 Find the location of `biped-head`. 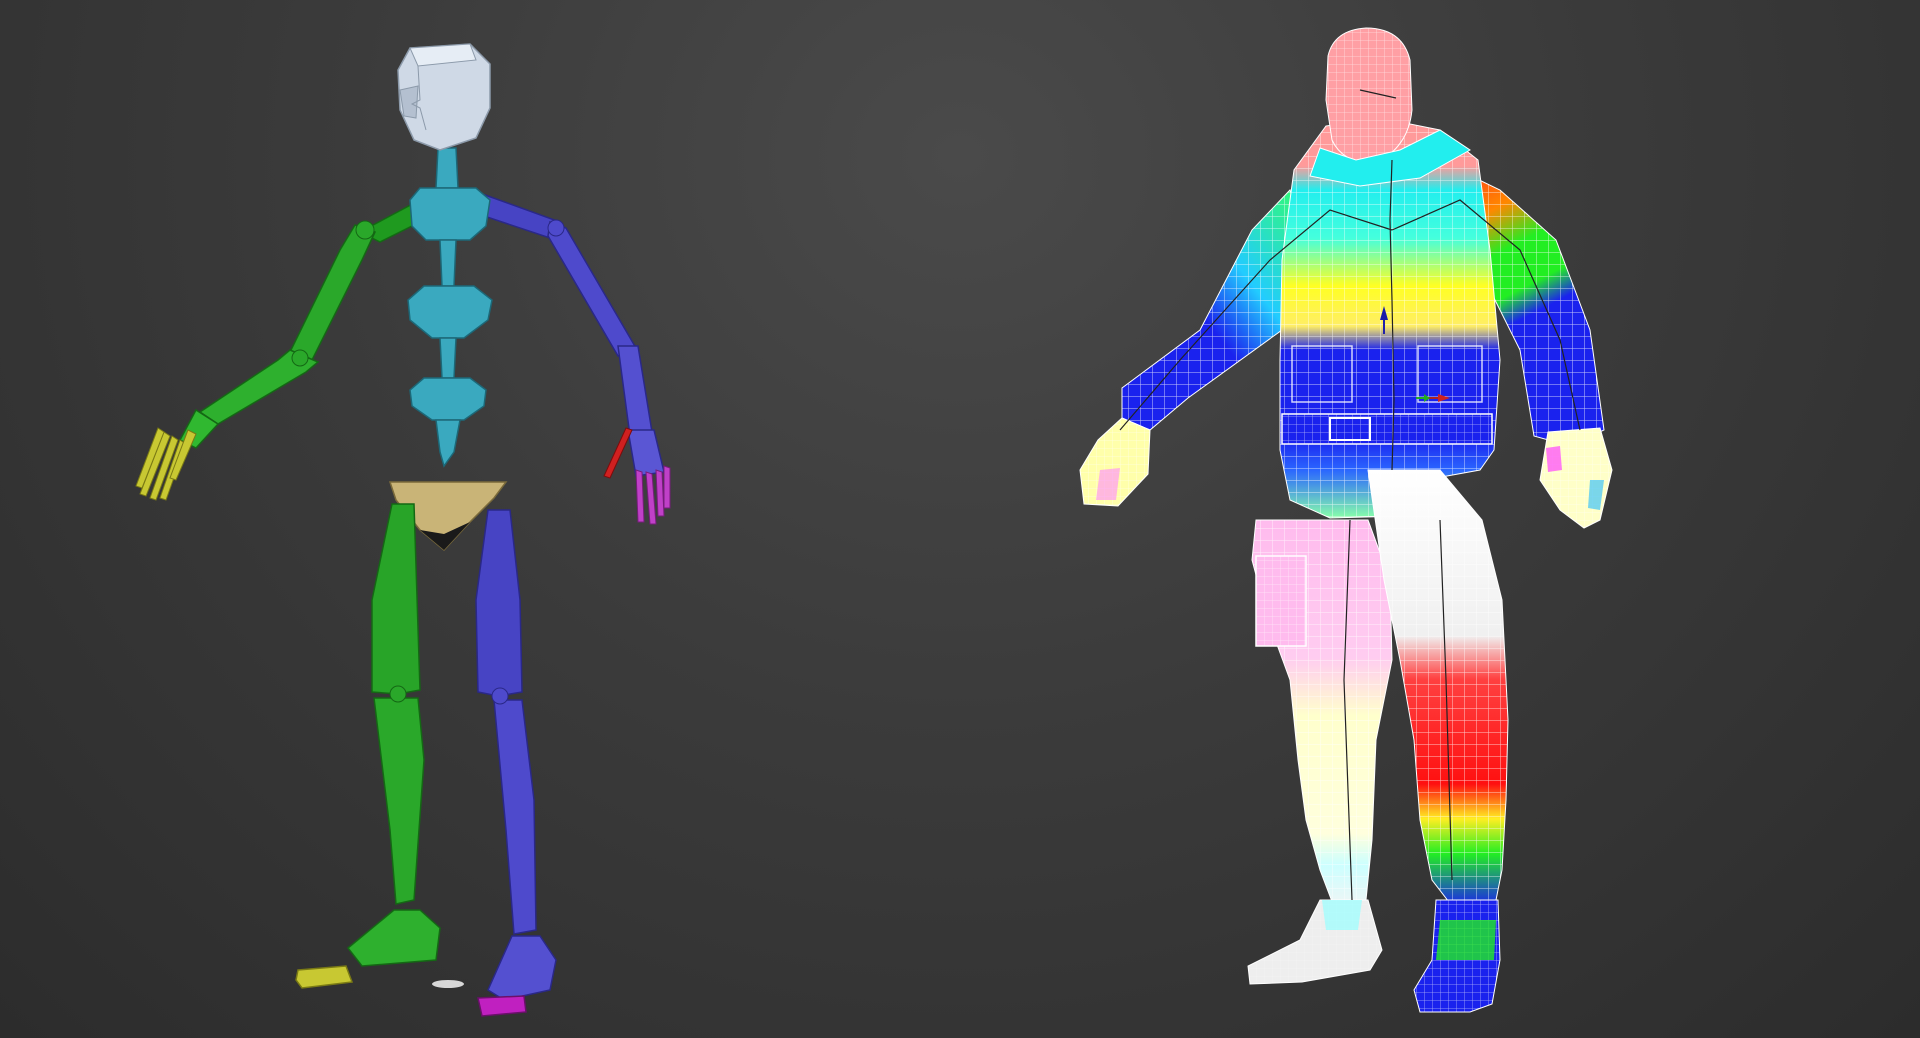

biped-head is located at coordinates (444, 97).